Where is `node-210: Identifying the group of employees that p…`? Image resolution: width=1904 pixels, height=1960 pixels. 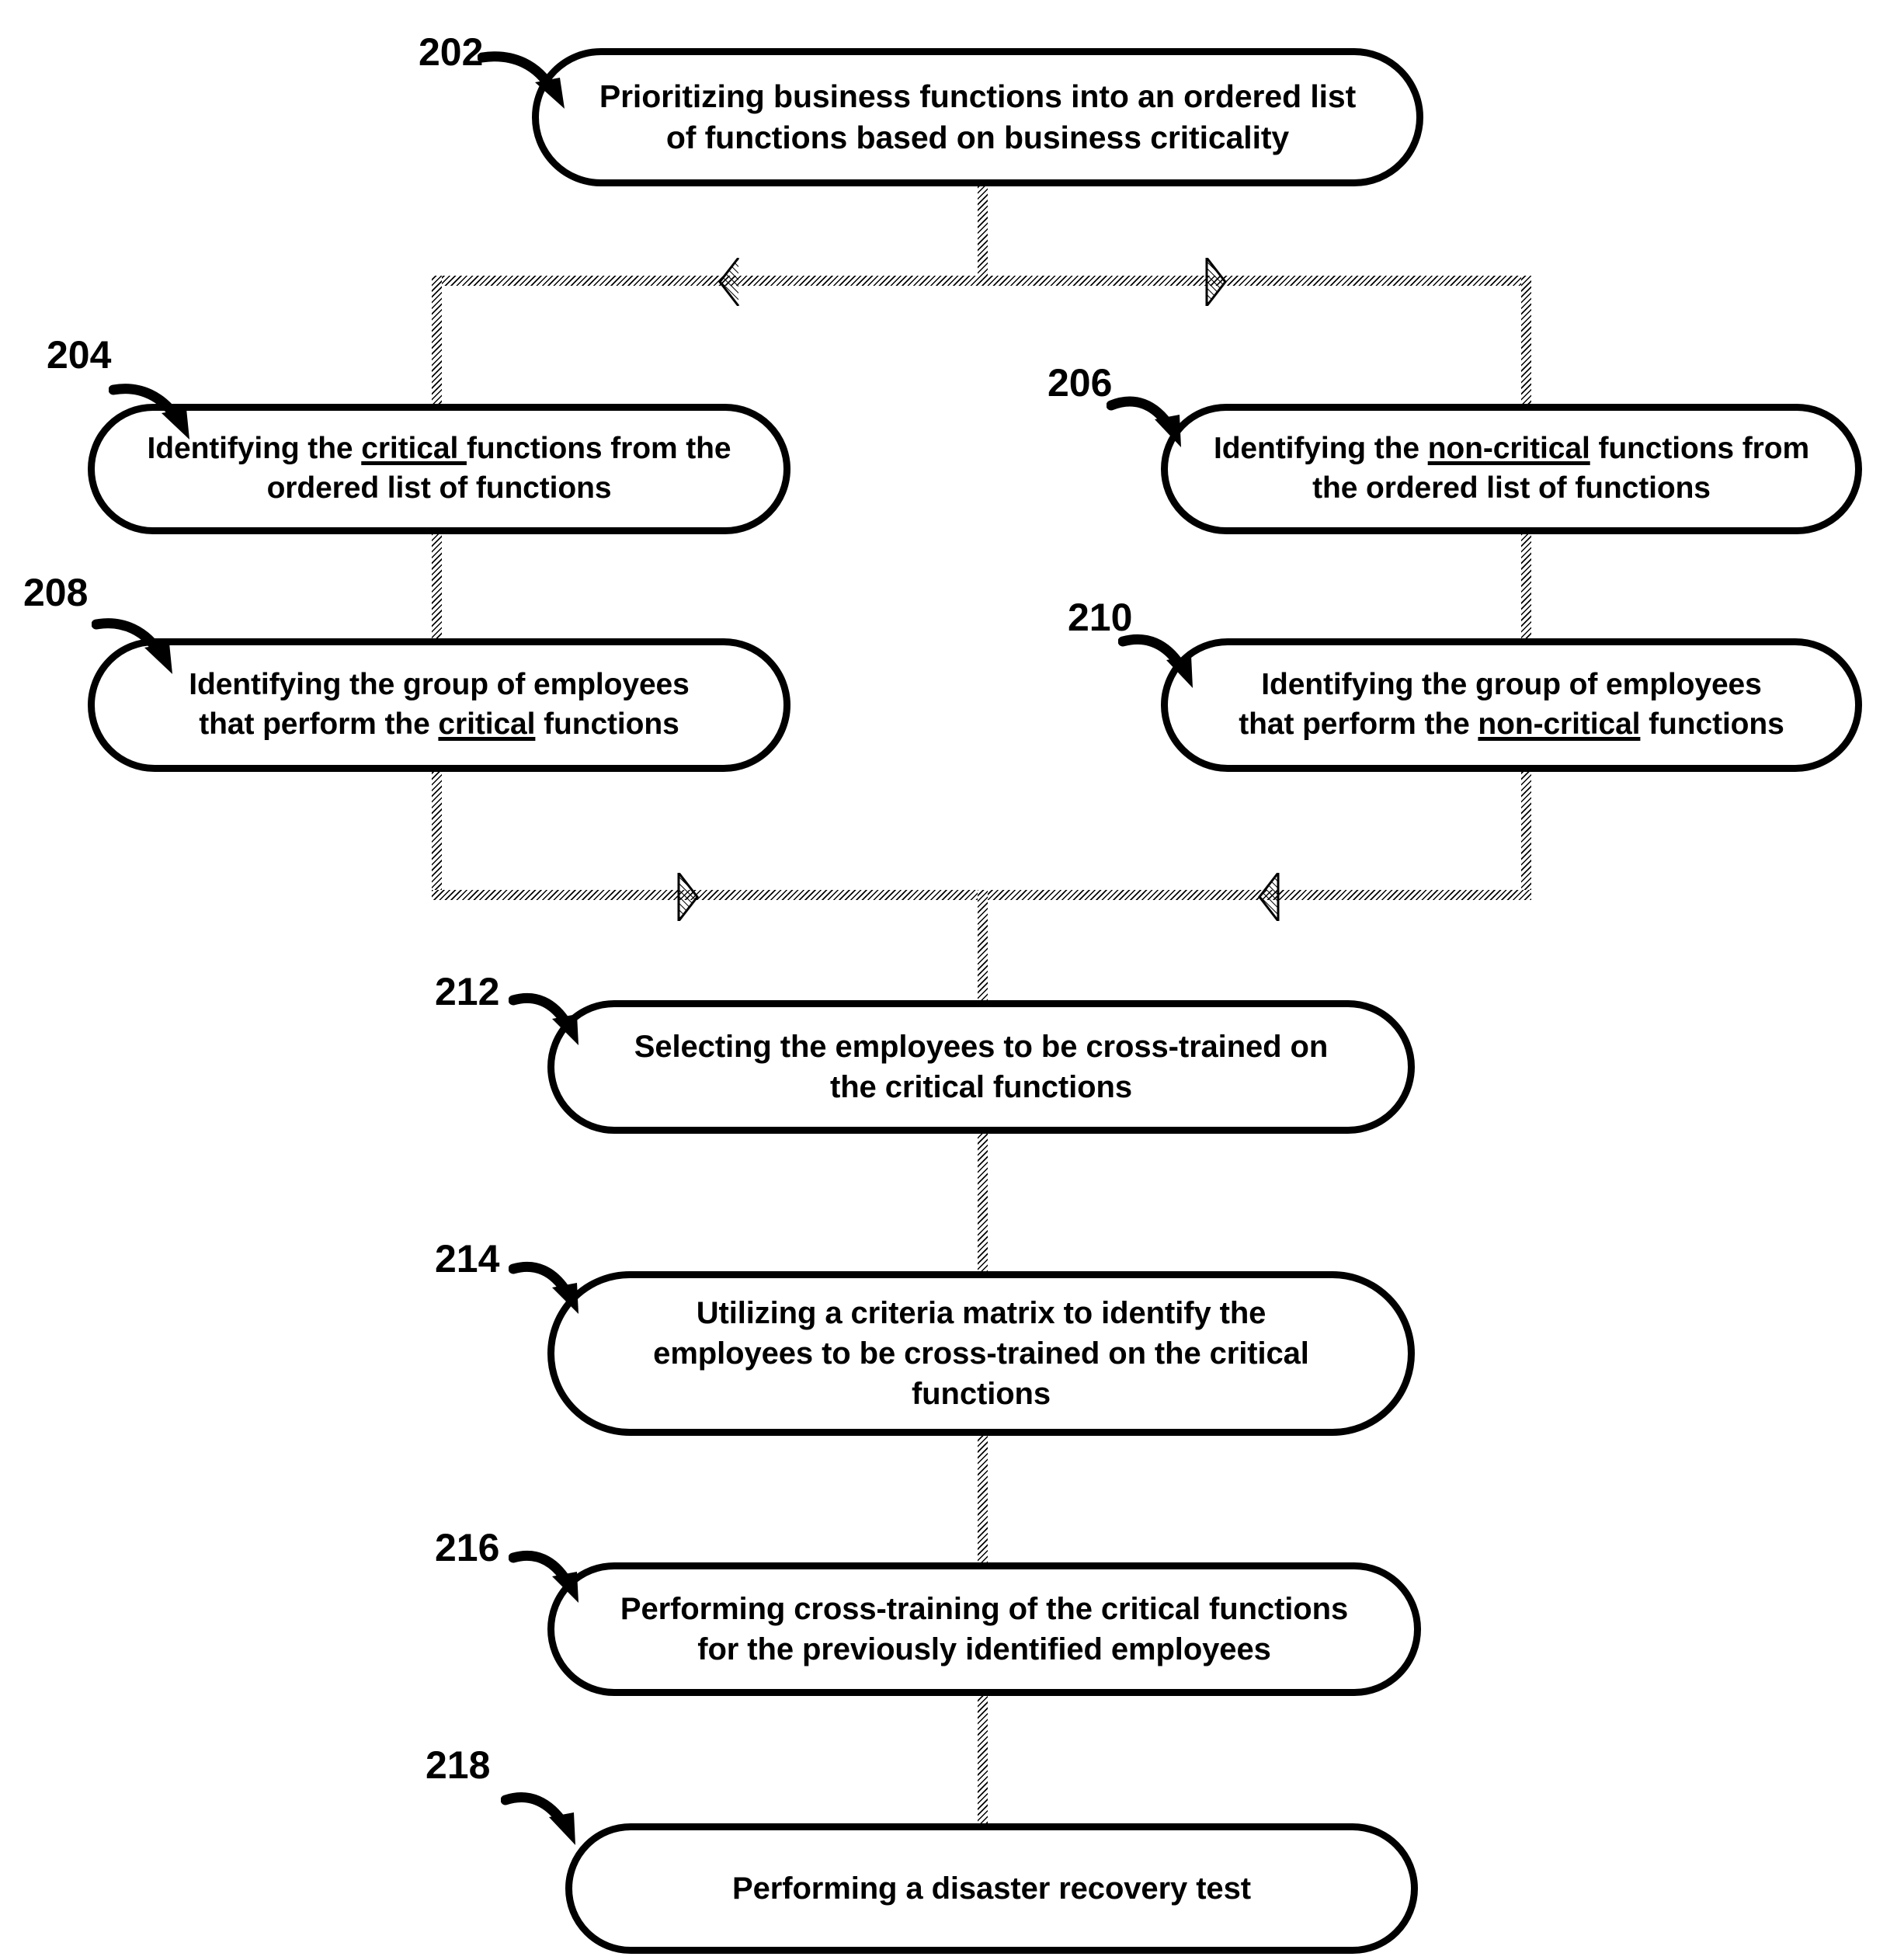
node-210: Identifying the group of employees that p… is located at coordinates (1511, 705).